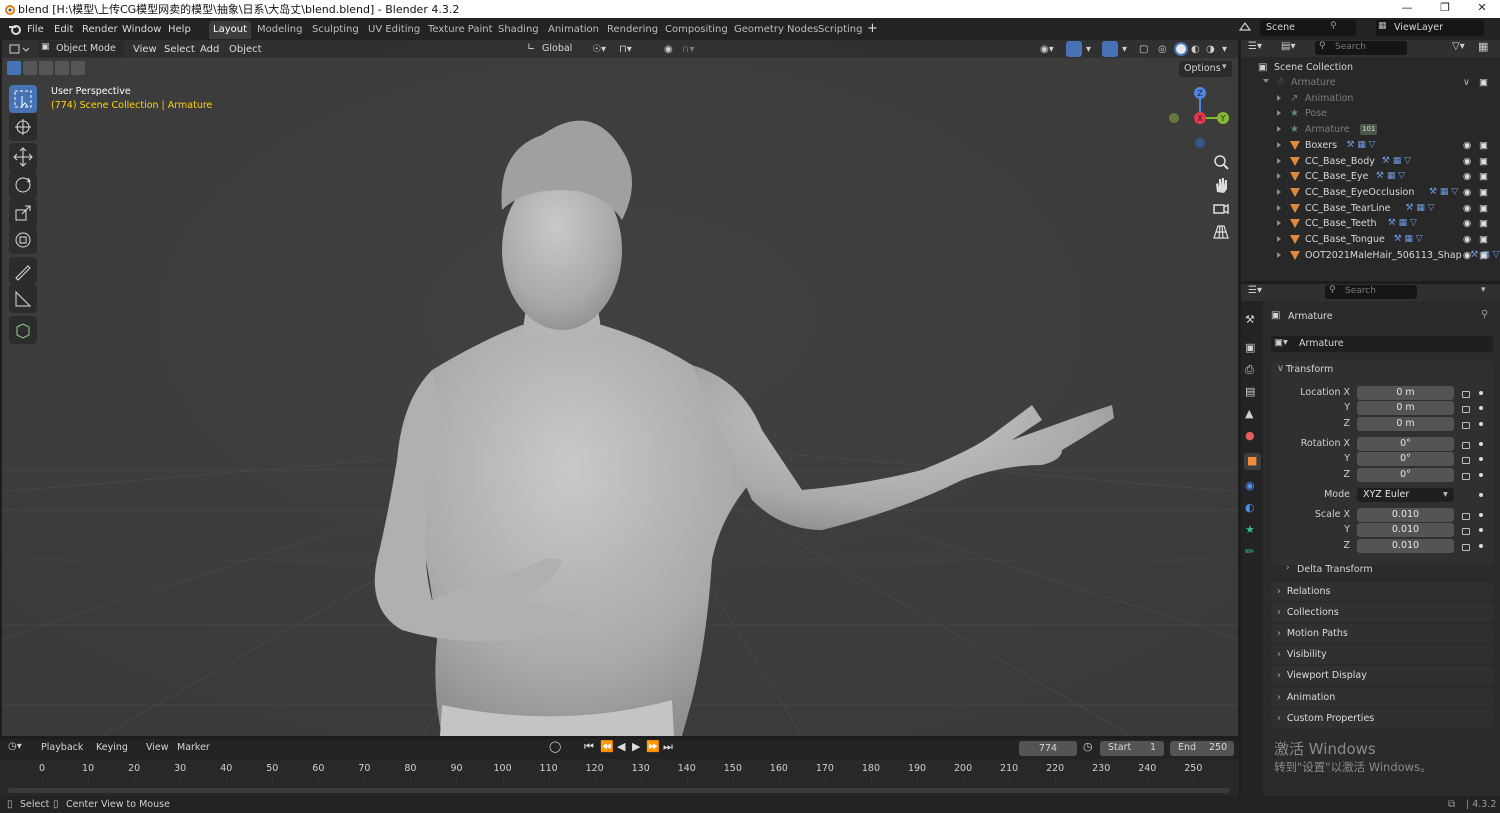  Describe the element at coordinates (1162, 49) in the screenshot. I see `wireframe-shading-icon: ◎` at that location.